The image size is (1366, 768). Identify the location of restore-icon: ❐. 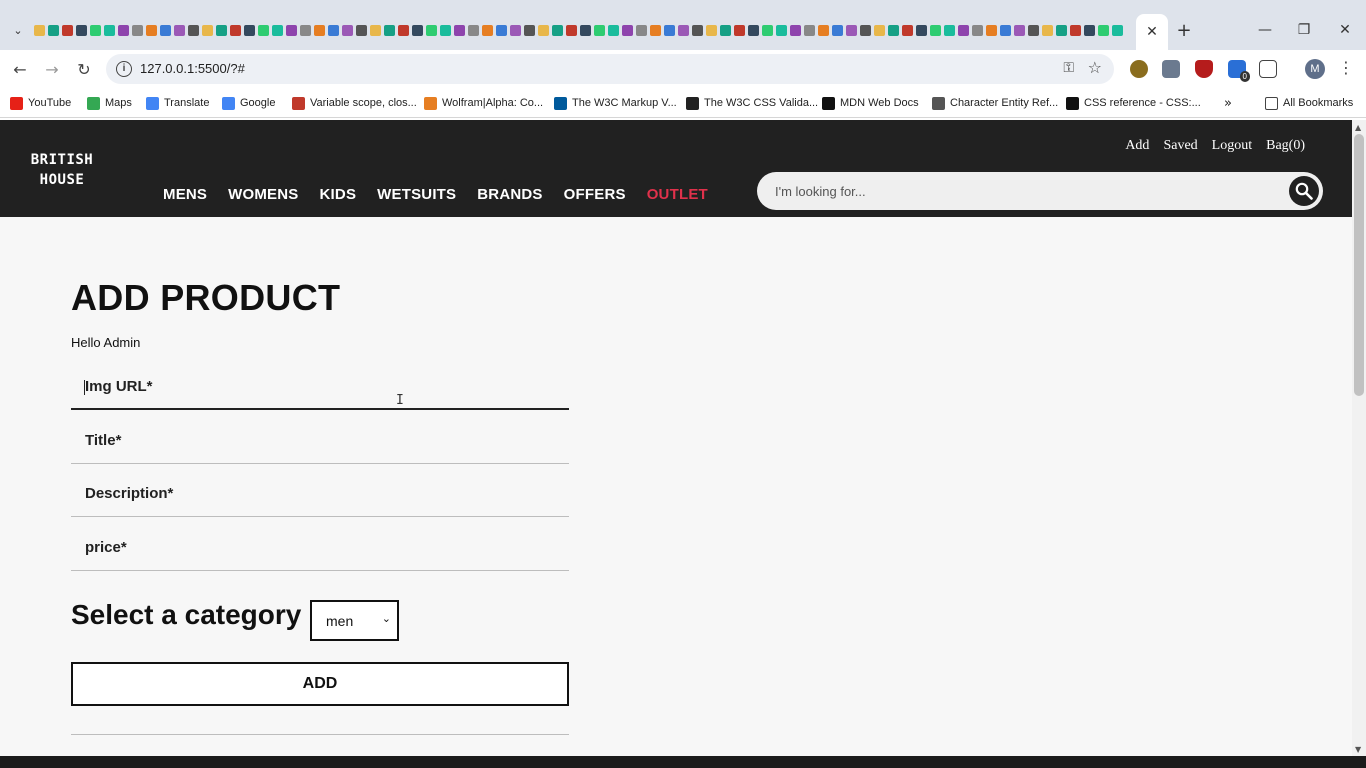
(1304, 30).